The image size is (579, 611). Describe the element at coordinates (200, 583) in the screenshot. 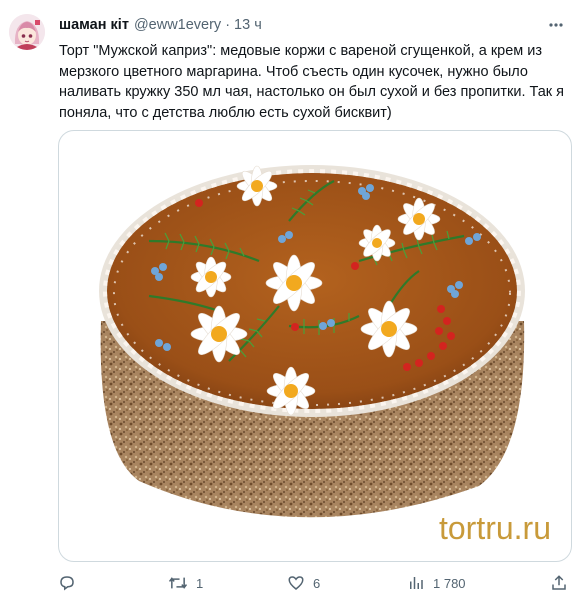

I see `retweet-count: 1` at that location.